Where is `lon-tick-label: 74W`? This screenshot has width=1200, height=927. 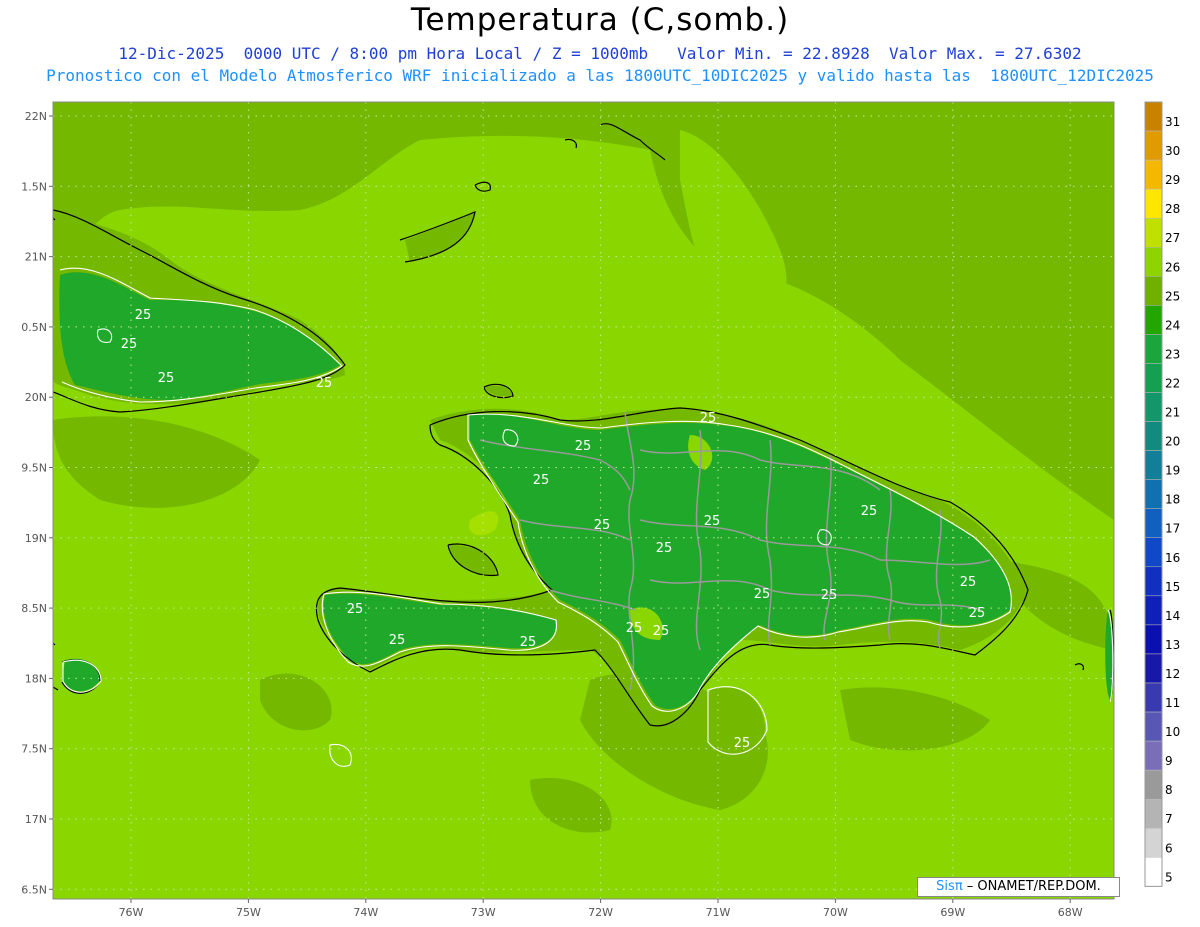
lon-tick-label: 74W is located at coordinates (365, 912).